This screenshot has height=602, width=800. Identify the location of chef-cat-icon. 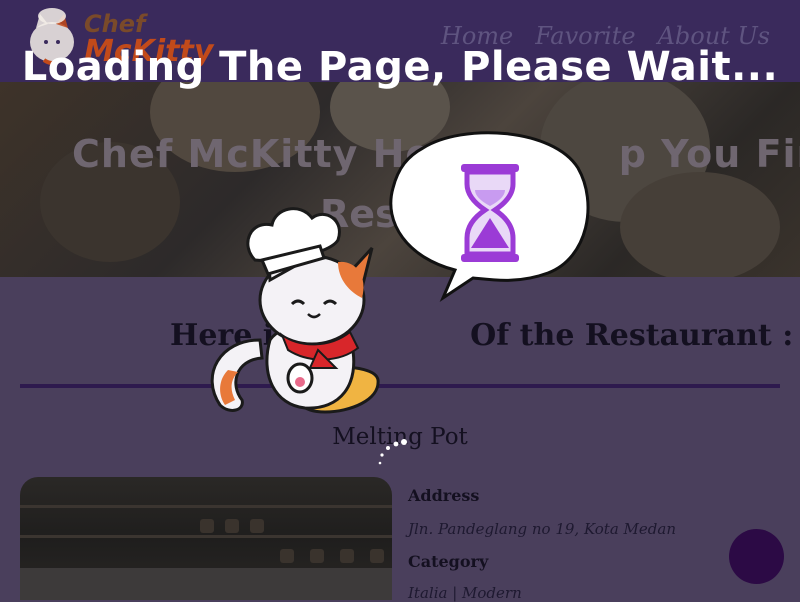
(295, 310).